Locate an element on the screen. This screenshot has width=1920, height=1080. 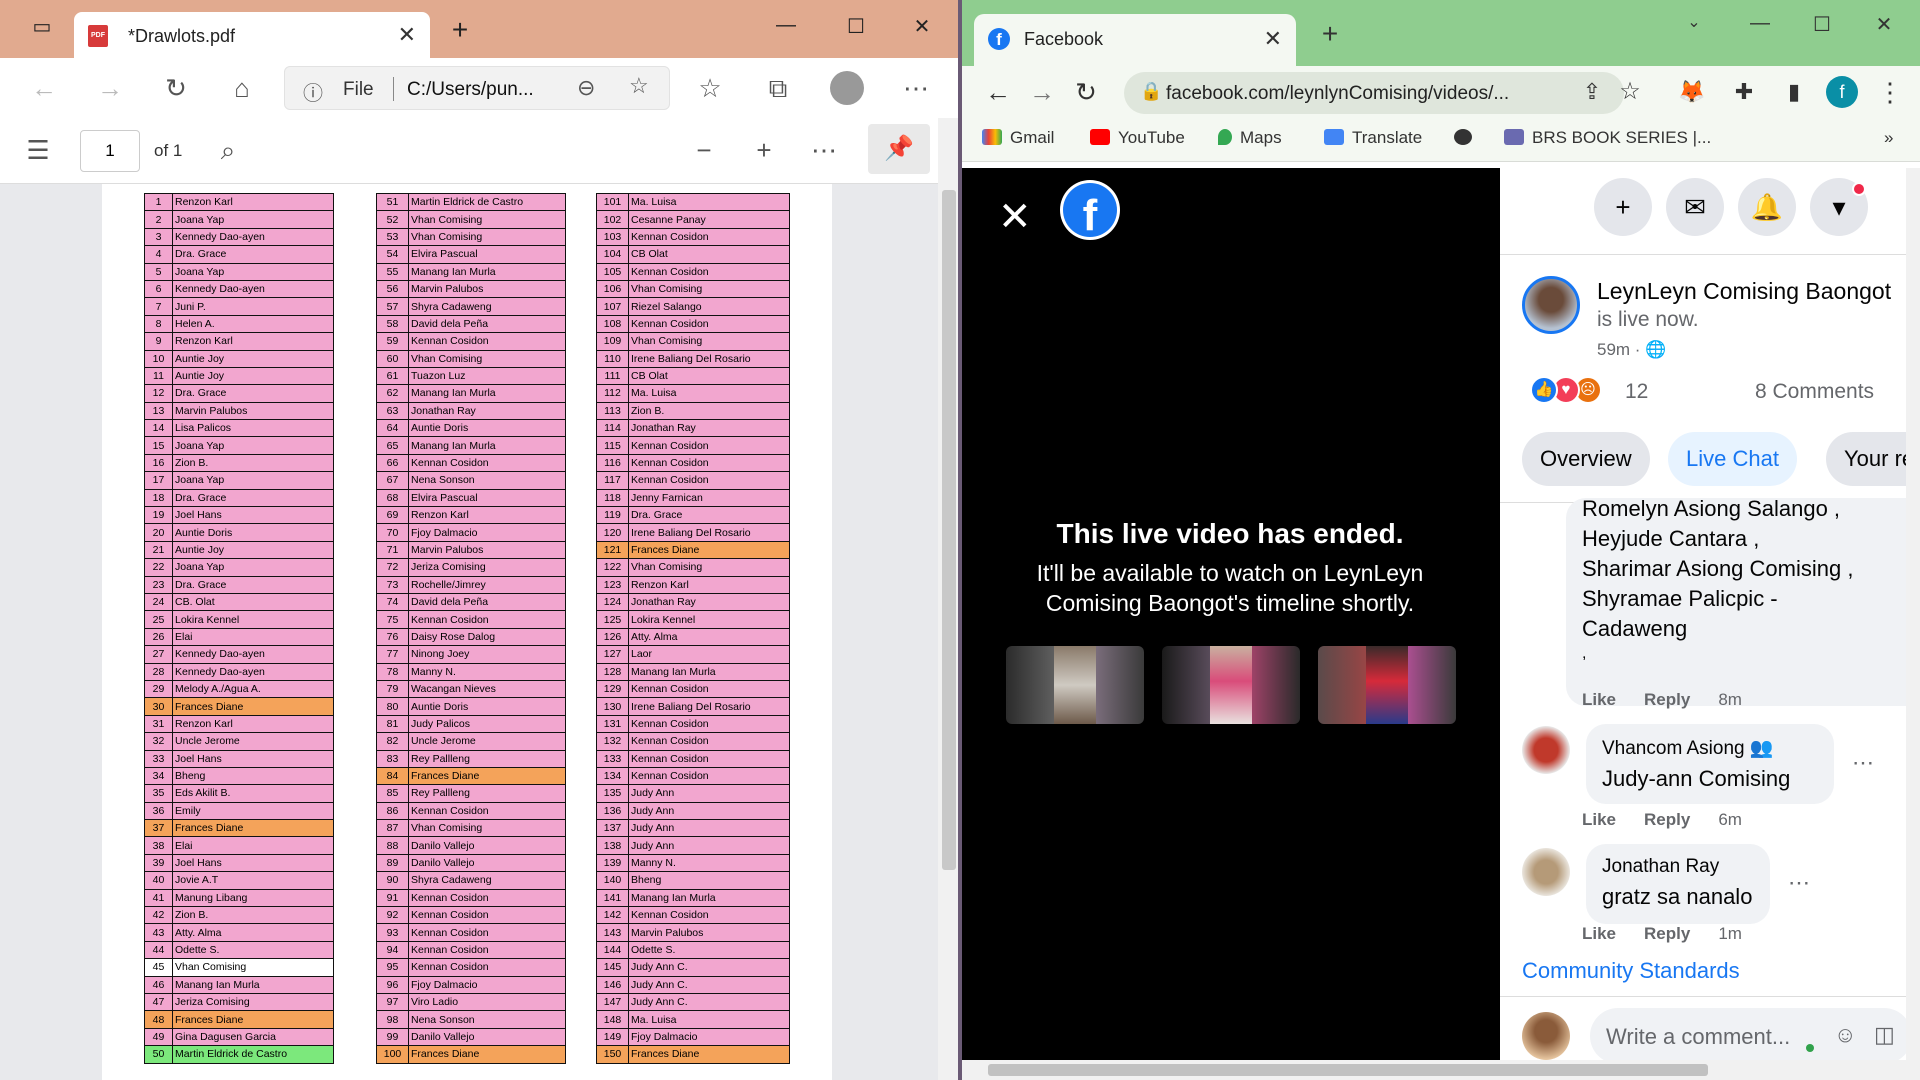
tab-drawlots: PDF *Drawlots.pdf ✕ is located at coordinates (252, 35).